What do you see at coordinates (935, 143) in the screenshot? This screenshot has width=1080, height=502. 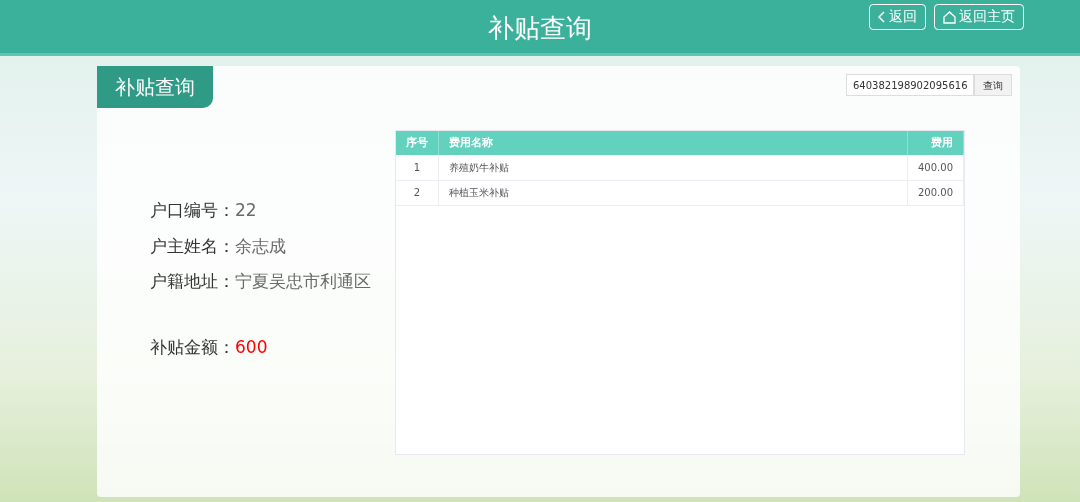 I see `column-header: 费用` at bounding box center [935, 143].